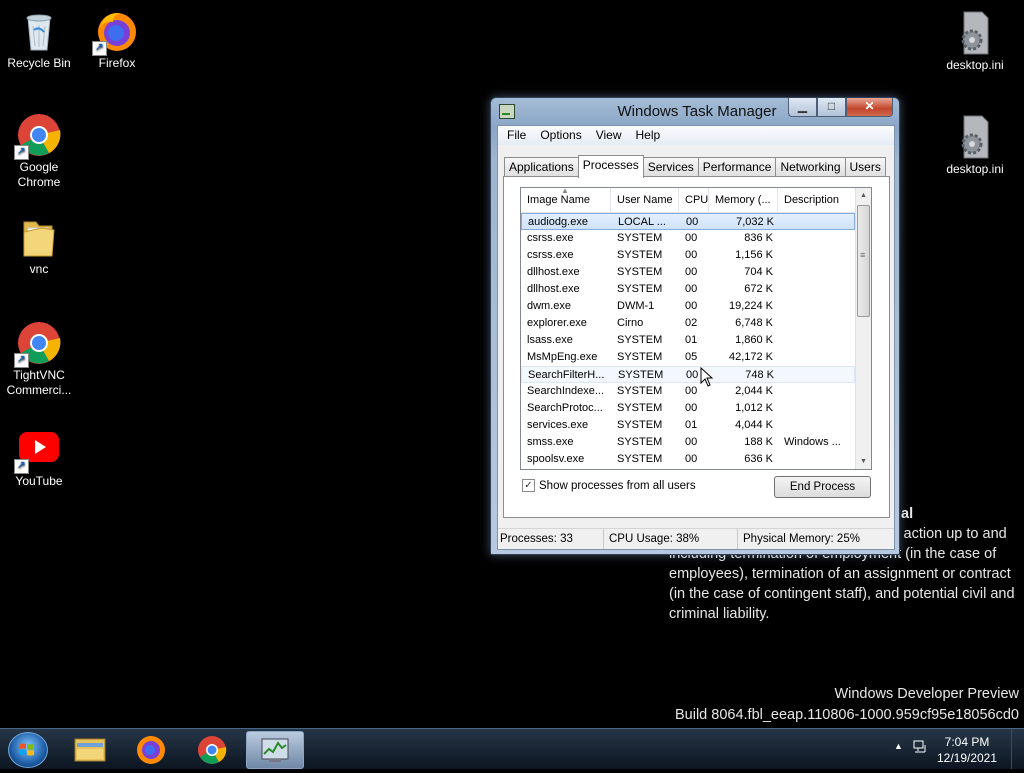  Describe the element at coordinates (754, 408) in the screenshot. I see `process-memory: 1,012 K` at that location.